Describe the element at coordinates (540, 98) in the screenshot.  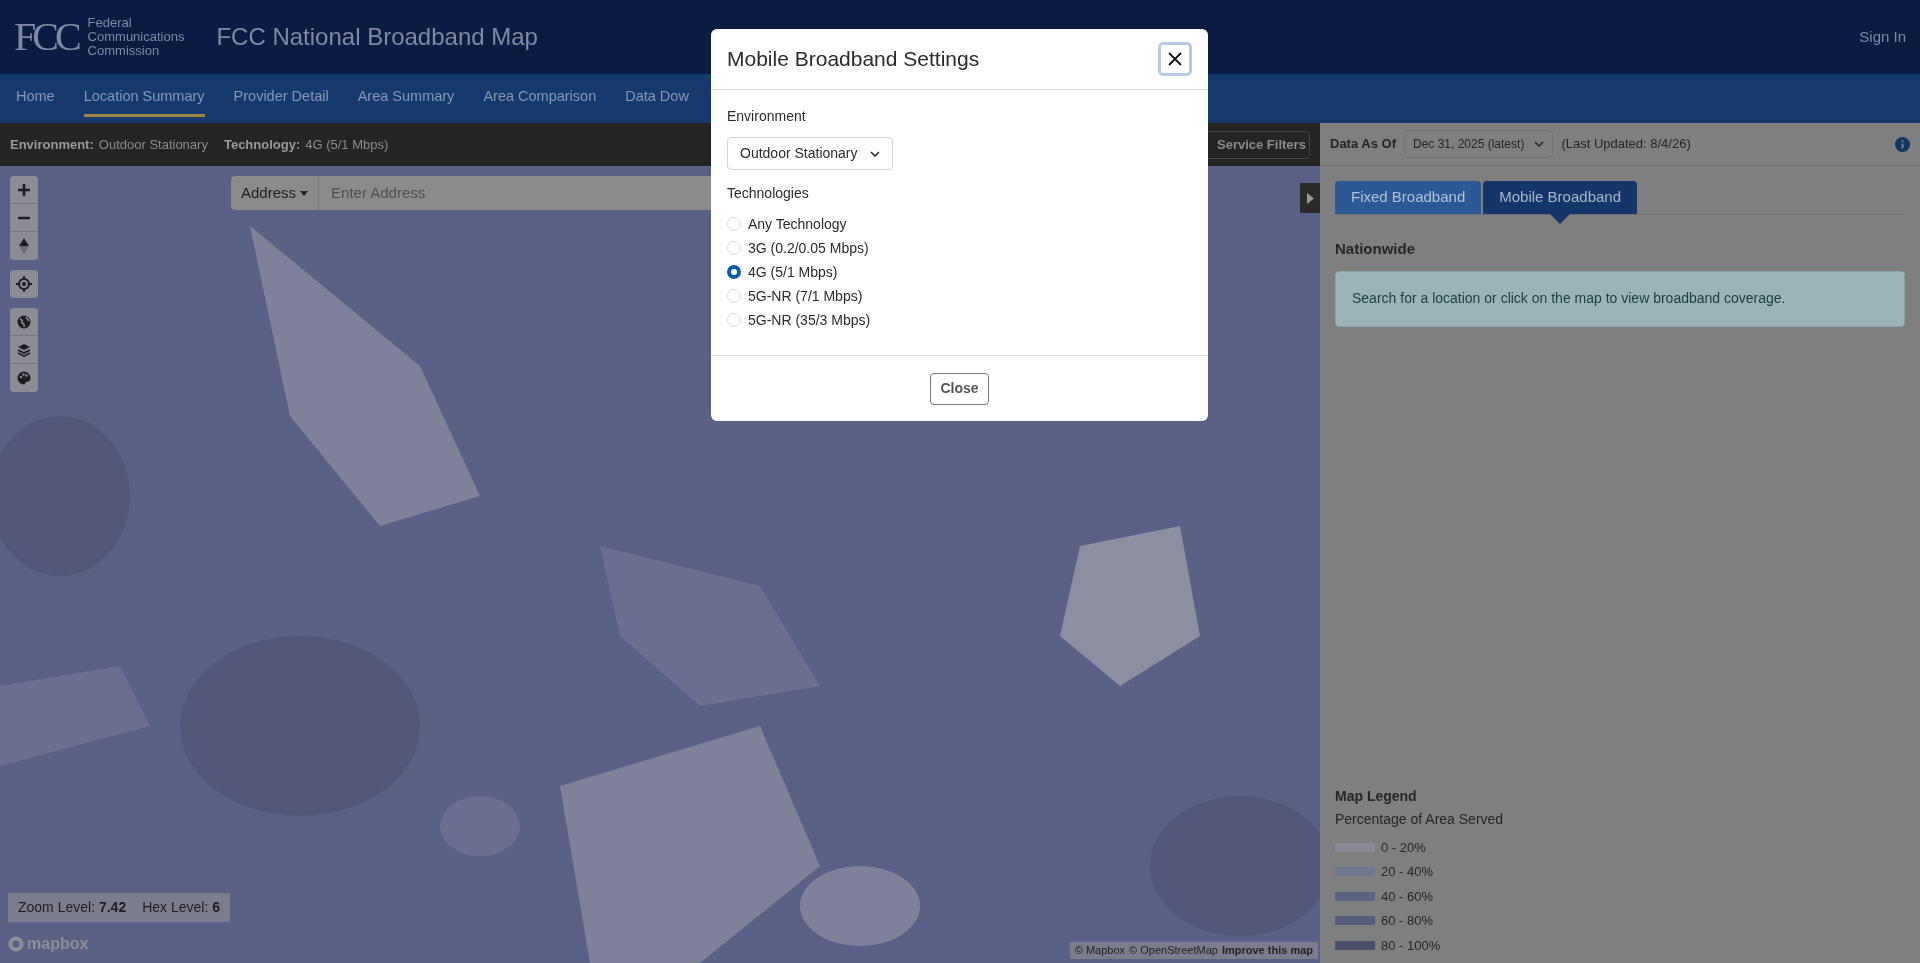
I see `nav-tab: Area Comparison` at that location.